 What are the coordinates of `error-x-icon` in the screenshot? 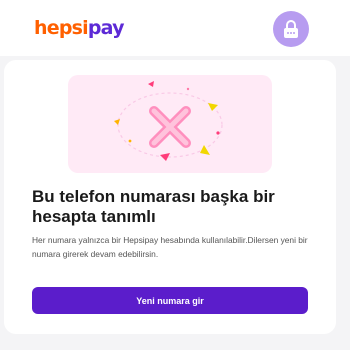 It's located at (168, 121).